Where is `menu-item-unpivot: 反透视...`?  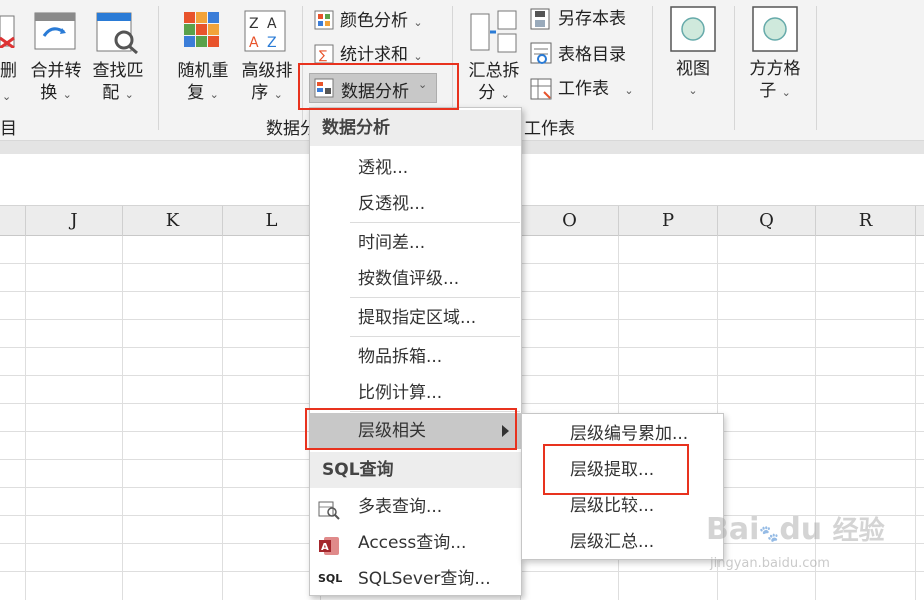
menu-item-unpivot: 反透视... is located at coordinates (415, 204).